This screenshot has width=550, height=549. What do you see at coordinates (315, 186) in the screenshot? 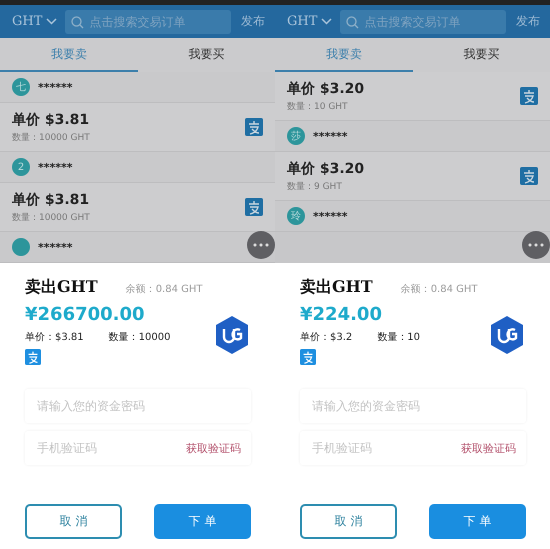
I see `quantity: 数量：9 GHT` at bounding box center [315, 186].